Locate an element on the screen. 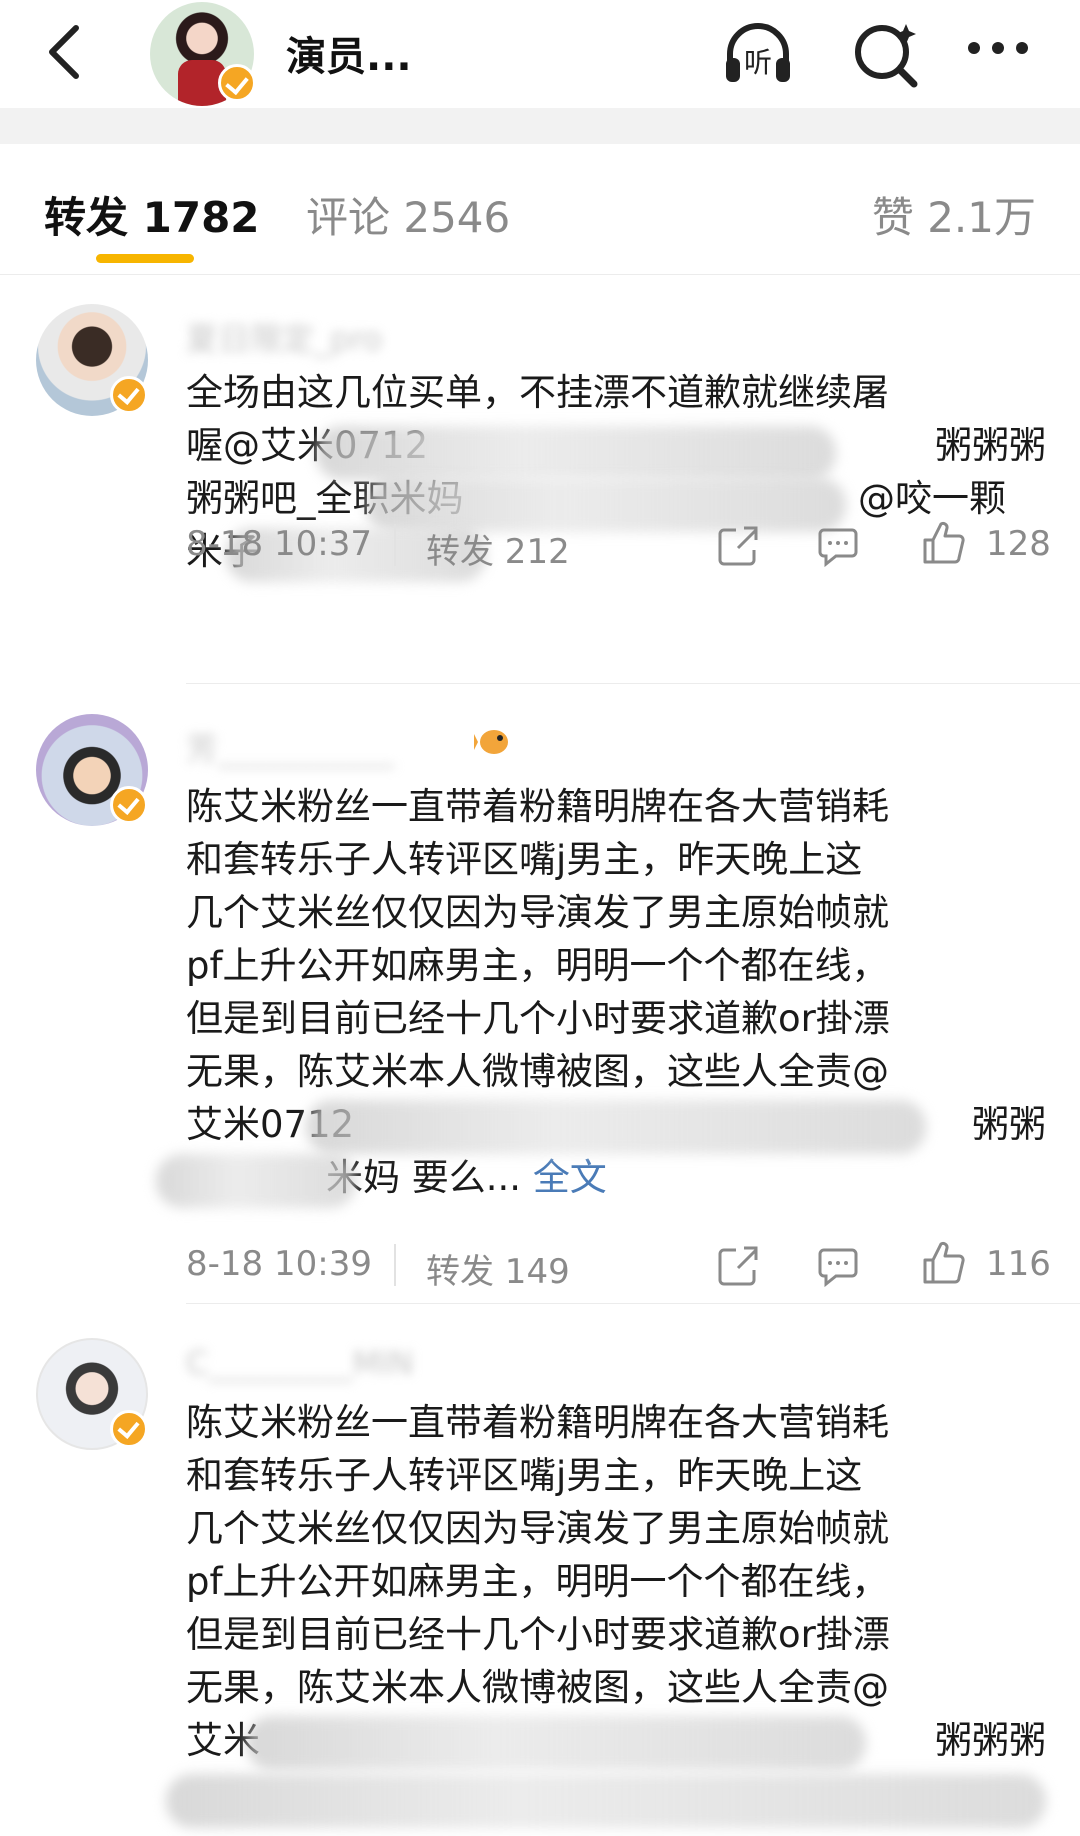 The image size is (1080, 1836). timestamp: 8-18 10:37 is located at coordinates (279, 544).